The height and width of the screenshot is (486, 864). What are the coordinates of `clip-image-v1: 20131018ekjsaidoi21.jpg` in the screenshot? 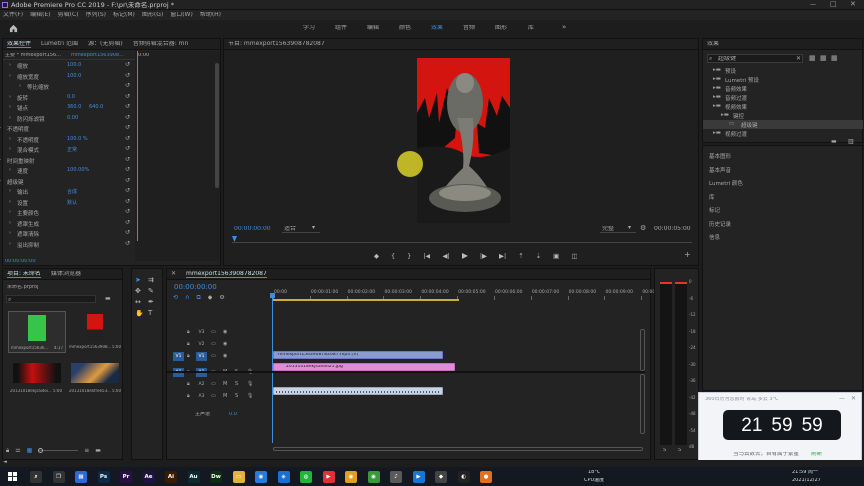 It's located at (364, 367).